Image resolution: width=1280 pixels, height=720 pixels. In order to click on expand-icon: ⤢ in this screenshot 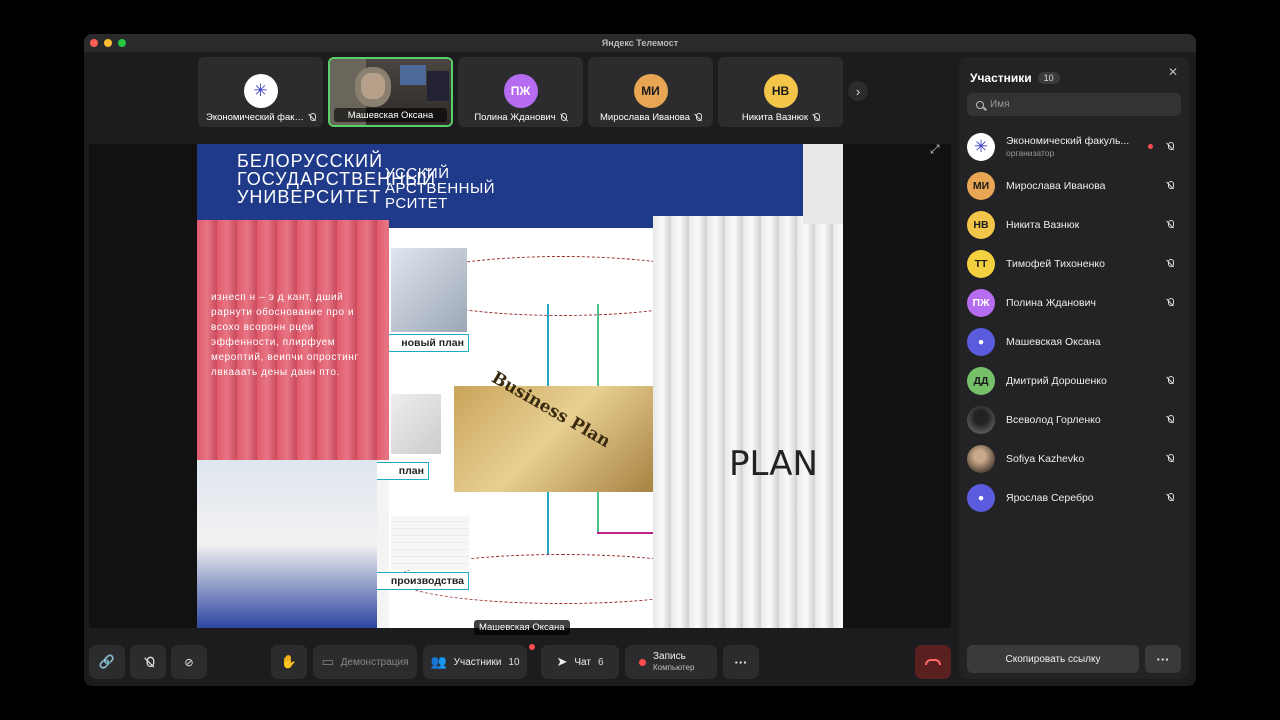, I will do `click(935, 149)`.